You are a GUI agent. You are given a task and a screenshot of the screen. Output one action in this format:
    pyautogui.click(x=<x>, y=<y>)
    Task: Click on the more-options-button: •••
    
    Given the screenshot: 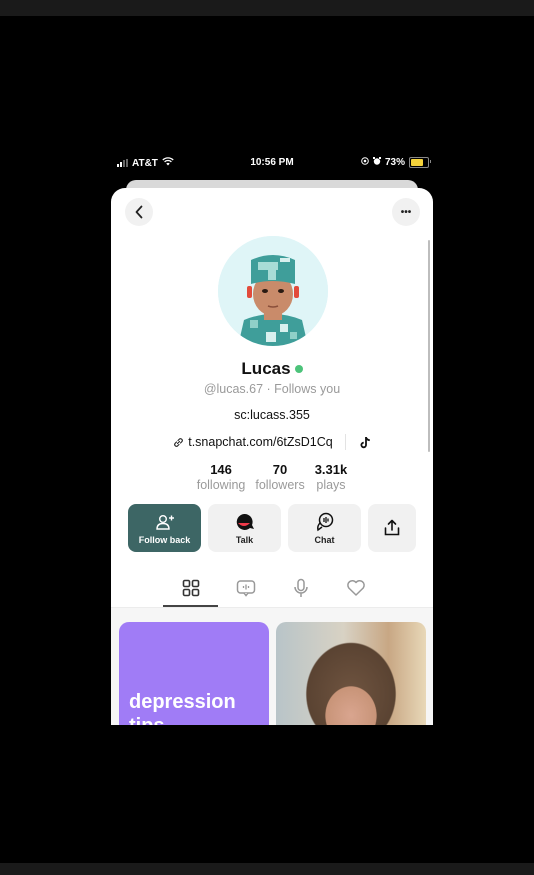 What is the action you would take?
    pyautogui.click(x=406, y=212)
    